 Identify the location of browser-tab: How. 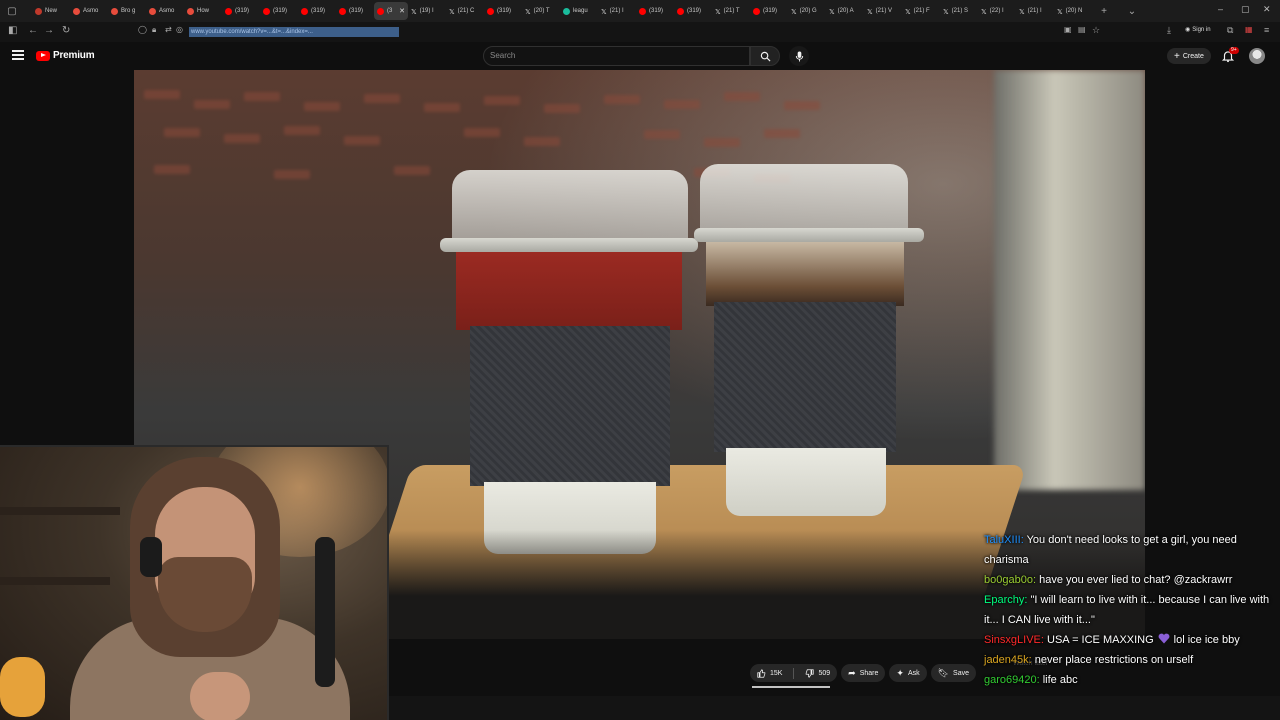
(203, 11).